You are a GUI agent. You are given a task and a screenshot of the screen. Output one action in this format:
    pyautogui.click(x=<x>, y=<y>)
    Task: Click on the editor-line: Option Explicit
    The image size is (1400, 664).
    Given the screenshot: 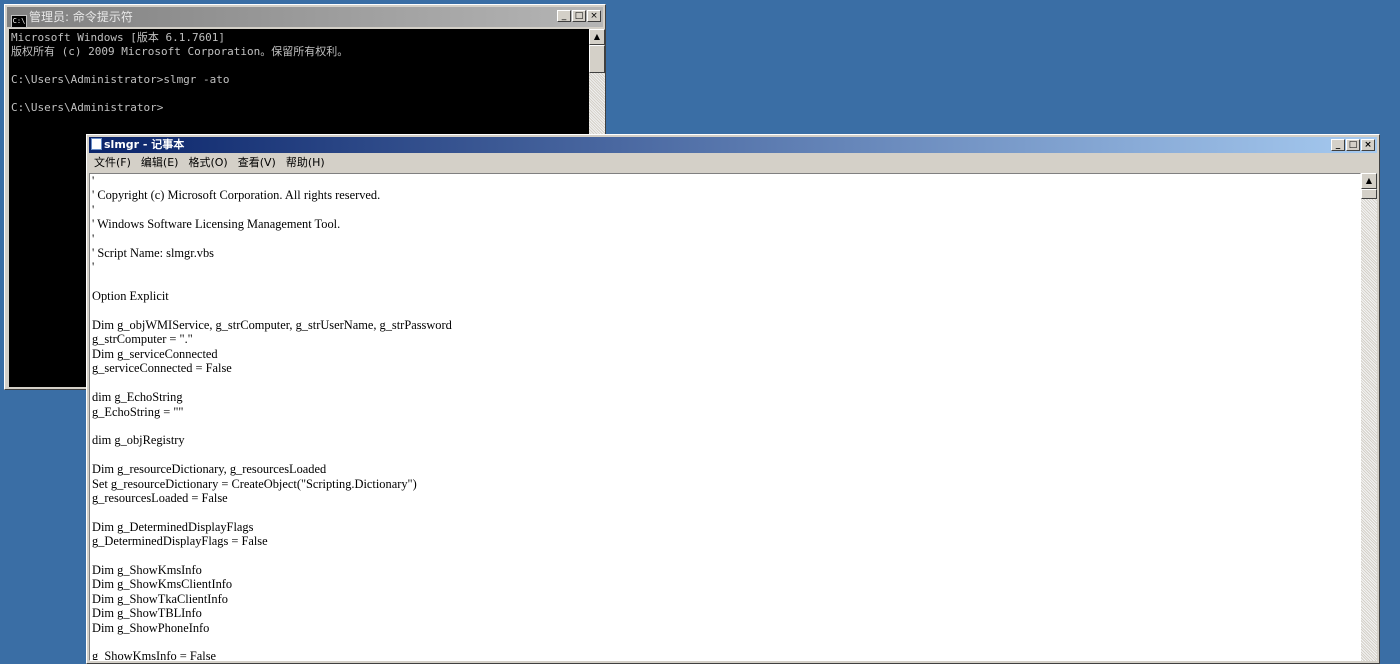 What is the action you would take?
    pyautogui.click(x=130, y=296)
    